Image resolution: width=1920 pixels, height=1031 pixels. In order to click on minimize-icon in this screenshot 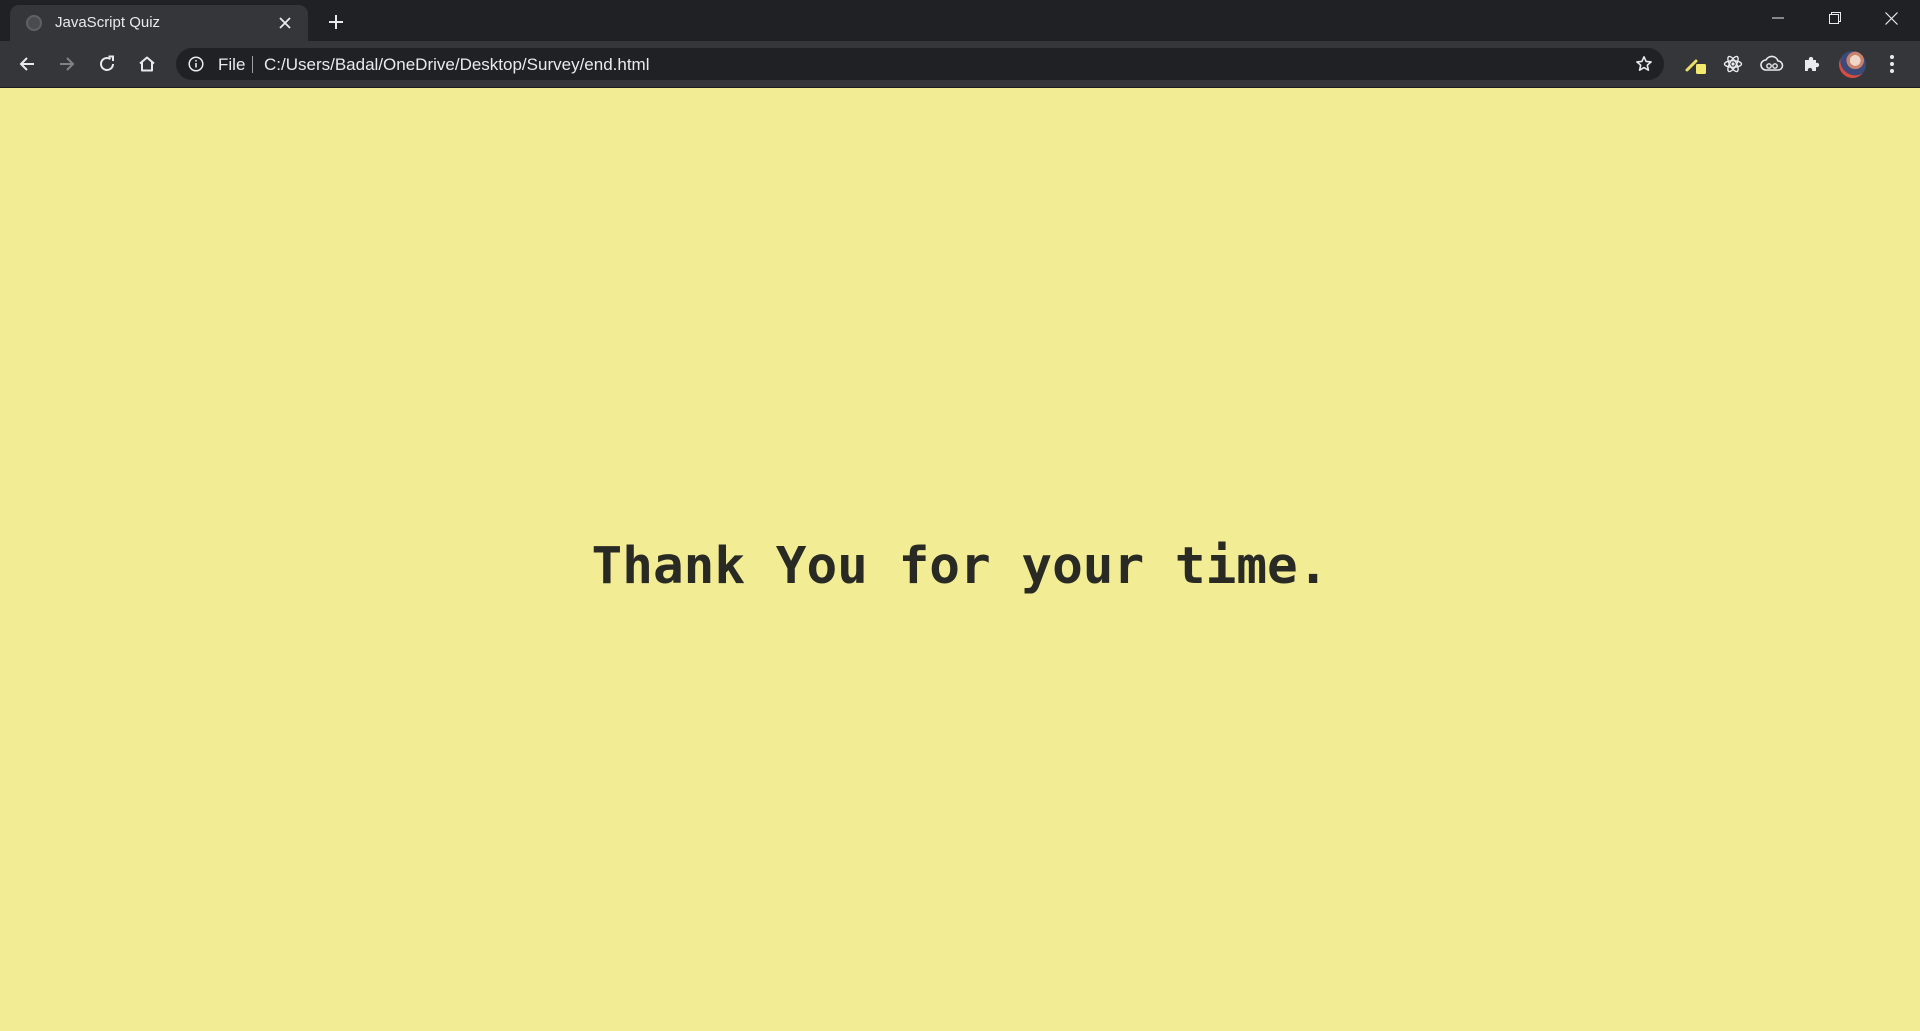, I will do `click(1777, 18)`.